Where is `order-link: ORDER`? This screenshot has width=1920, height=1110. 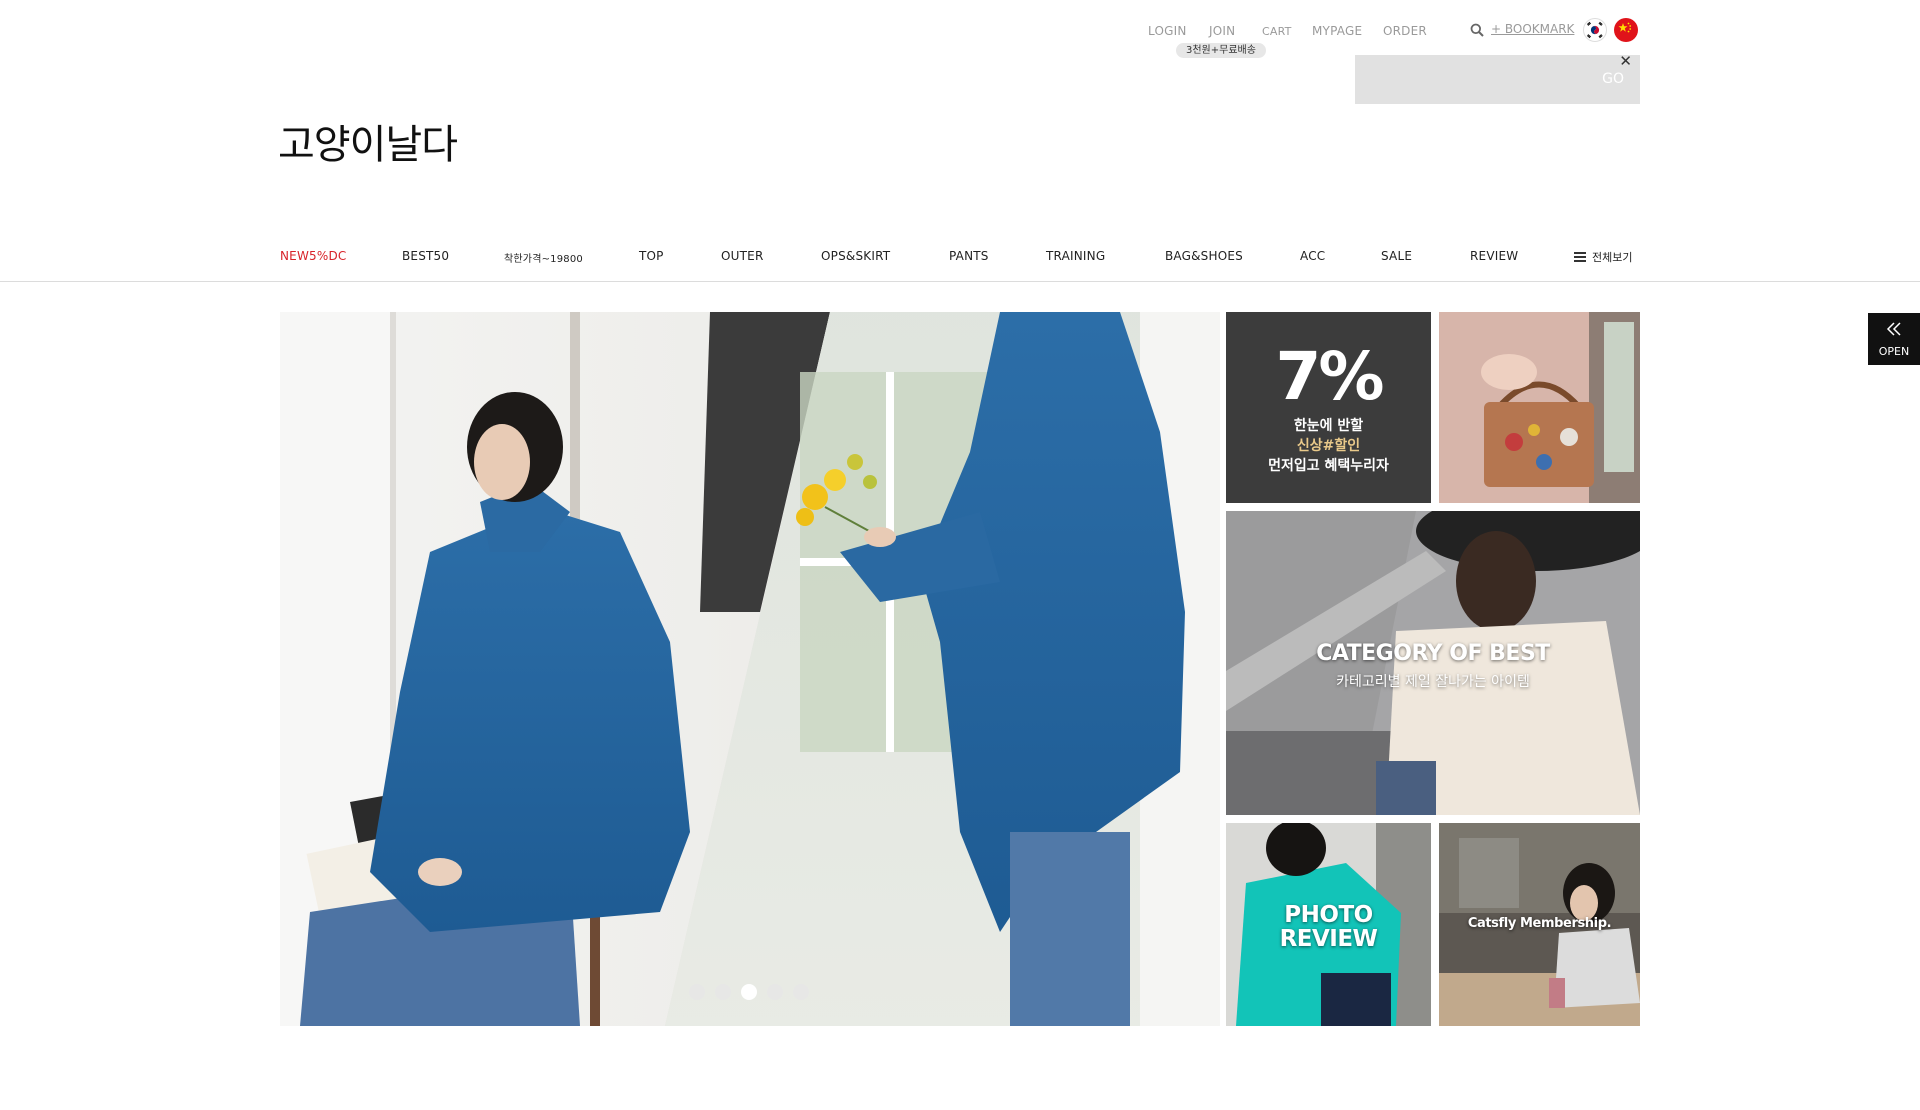
order-link: ORDER is located at coordinates (1405, 31).